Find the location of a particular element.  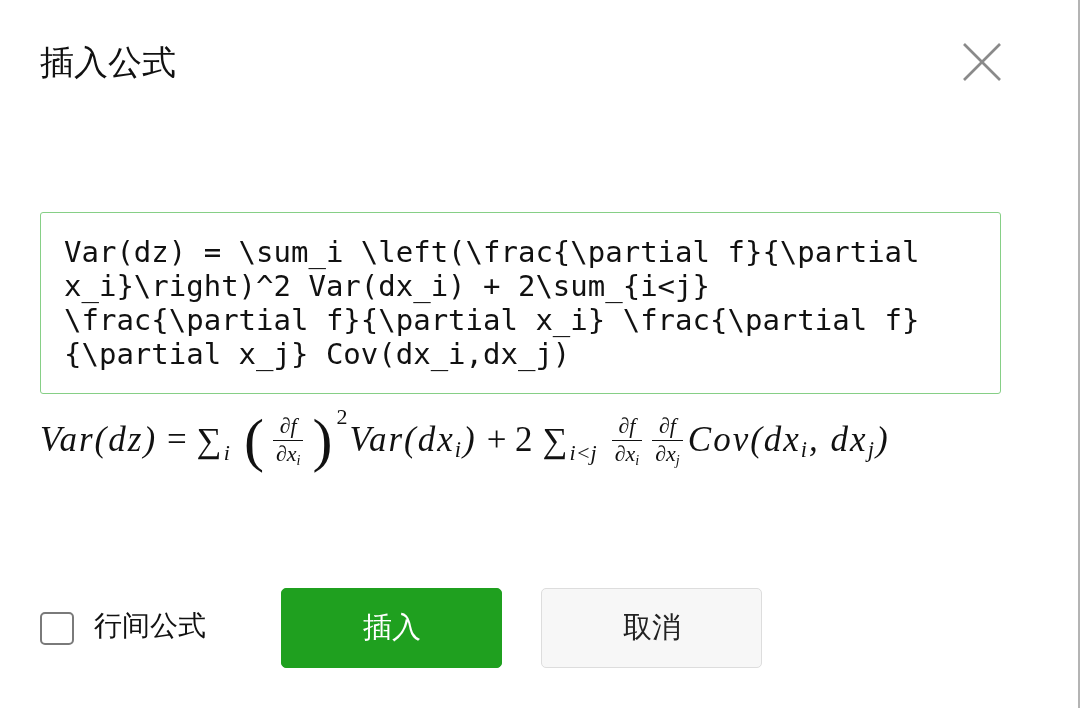

cancel-button: 取消 is located at coordinates (651, 628).